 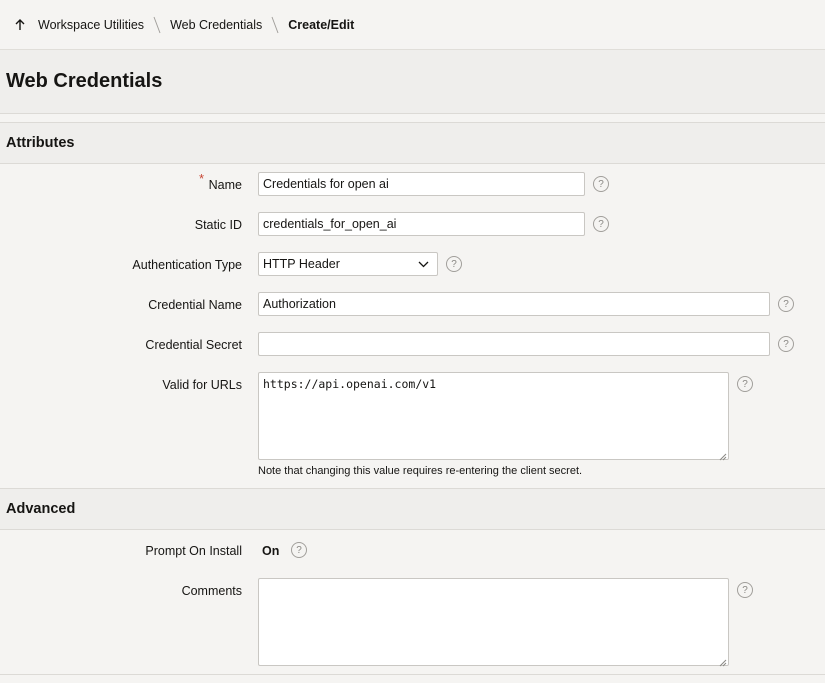 What do you see at coordinates (84, 81) in the screenshot?
I see `page-title: Web Credentials` at bounding box center [84, 81].